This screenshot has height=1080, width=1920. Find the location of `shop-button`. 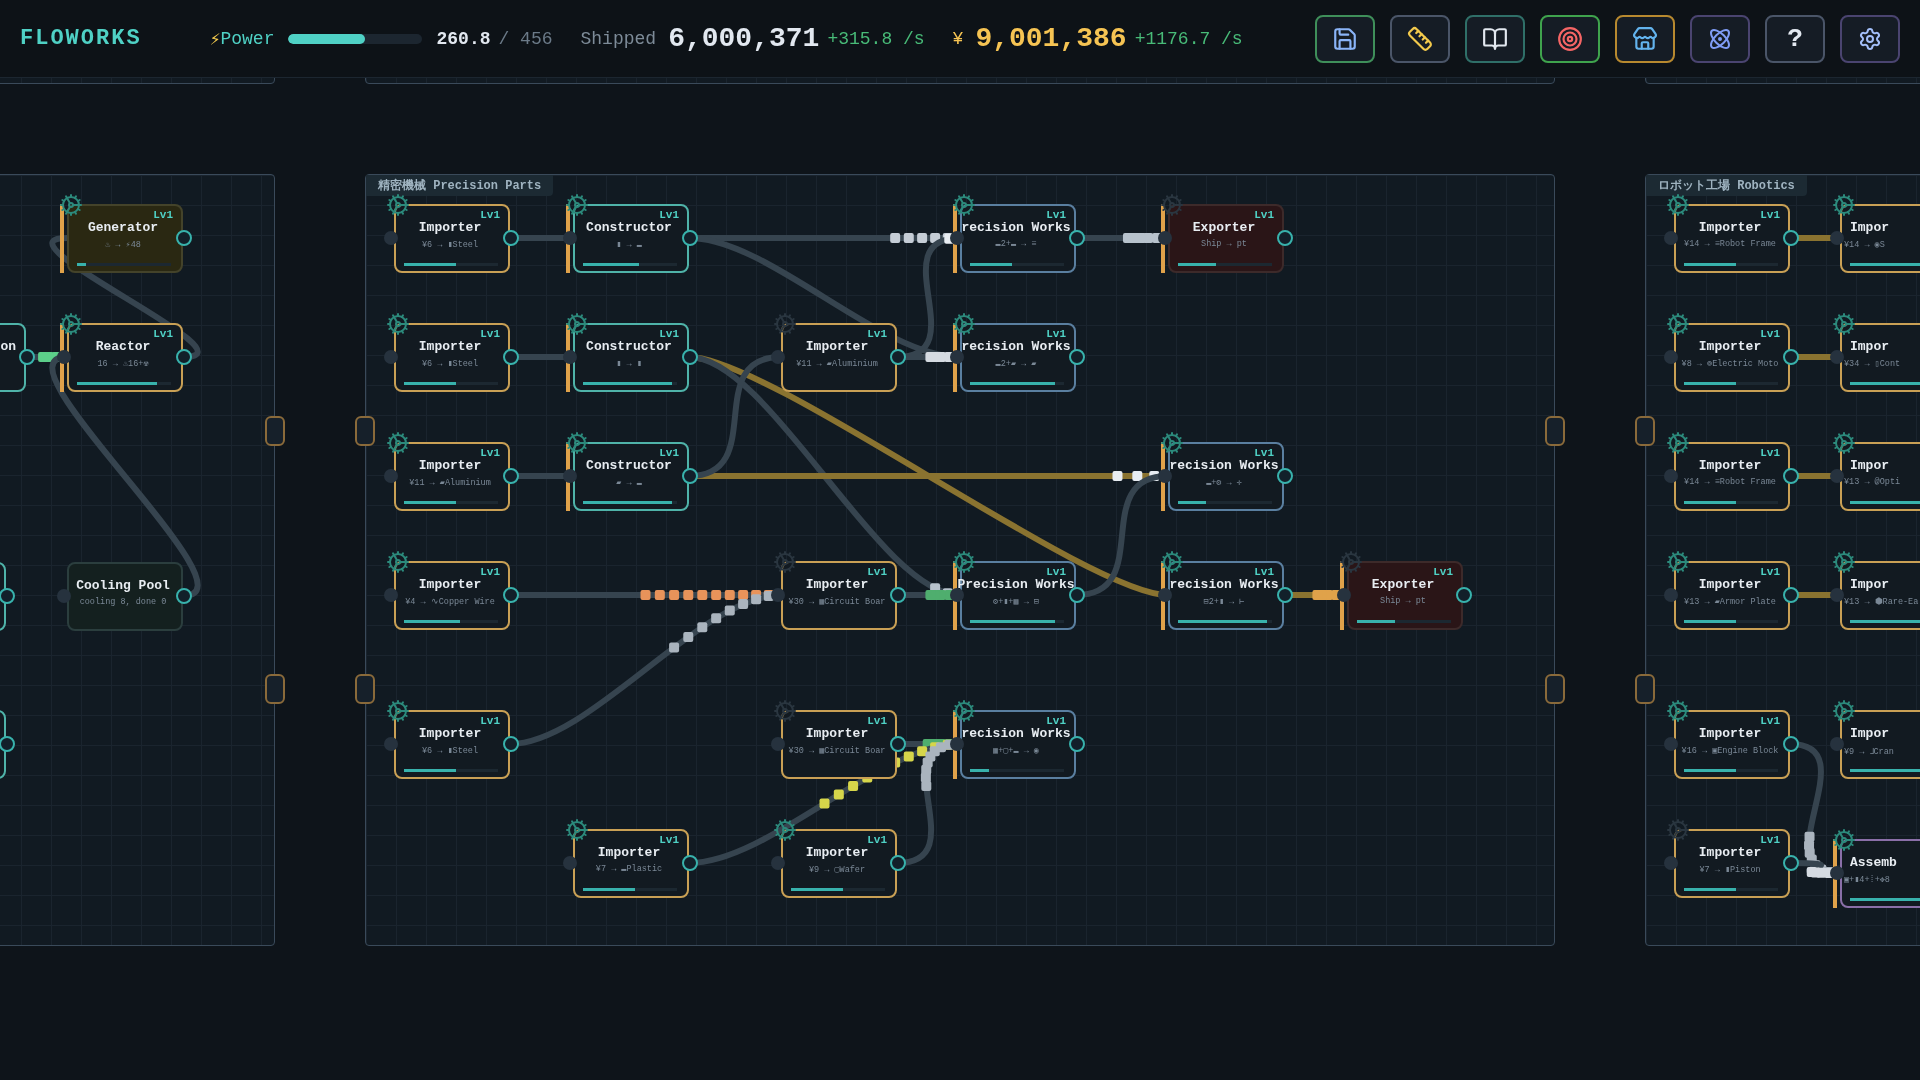

shop-button is located at coordinates (1645, 38).